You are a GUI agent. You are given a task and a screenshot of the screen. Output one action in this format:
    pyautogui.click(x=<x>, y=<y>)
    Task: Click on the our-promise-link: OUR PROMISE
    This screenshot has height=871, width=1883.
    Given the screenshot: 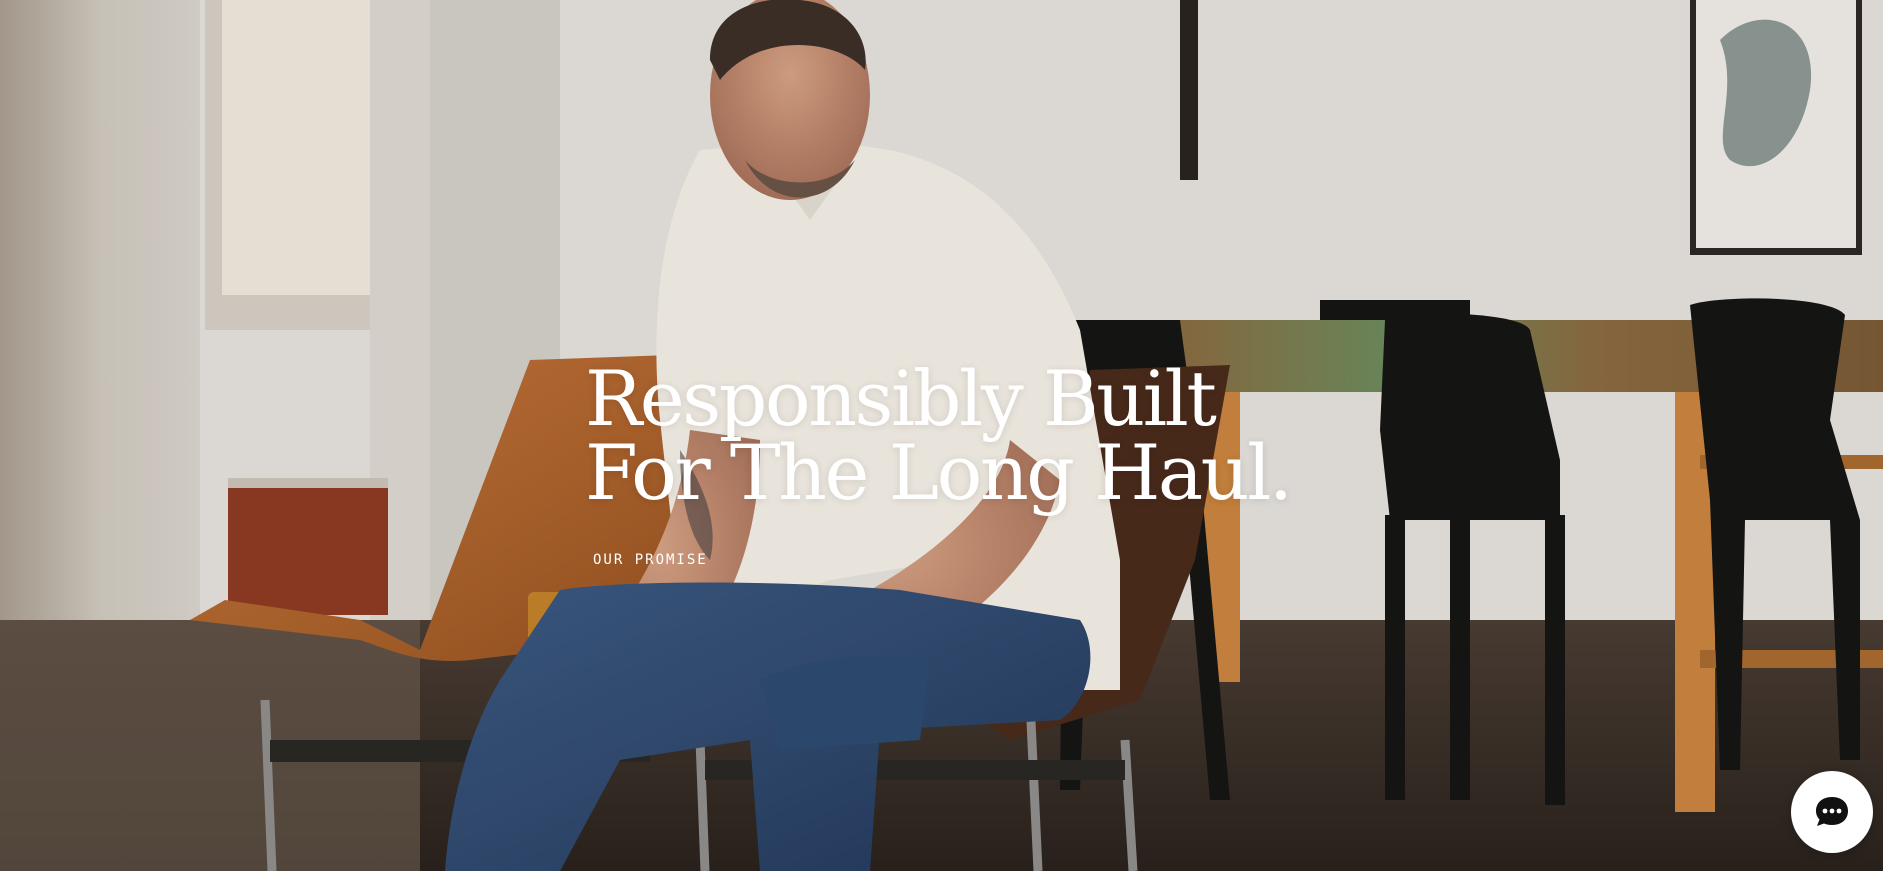 What is the action you would take?
    pyautogui.click(x=650, y=560)
    